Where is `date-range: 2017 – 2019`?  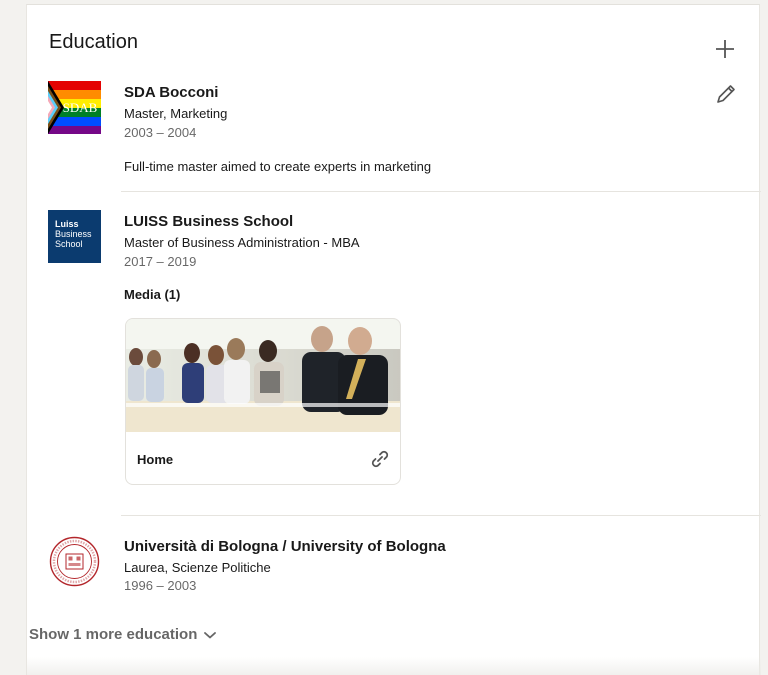
date-range: 2017 – 2019 is located at coordinates (160, 261).